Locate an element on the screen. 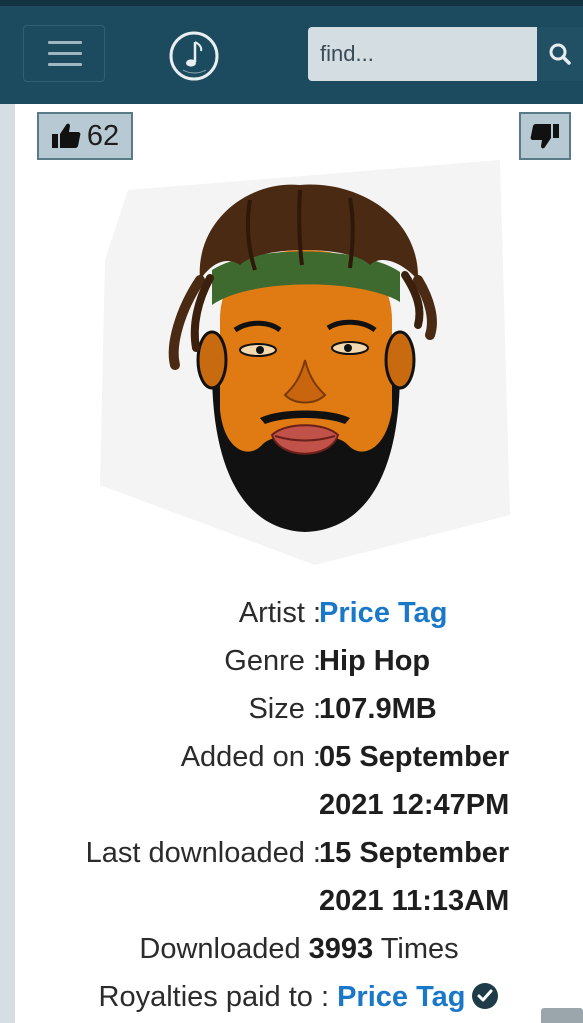 This screenshot has height=1023, width=583. last-downloaded-row-cont: 2021 11:13AM is located at coordinates (299, 902).